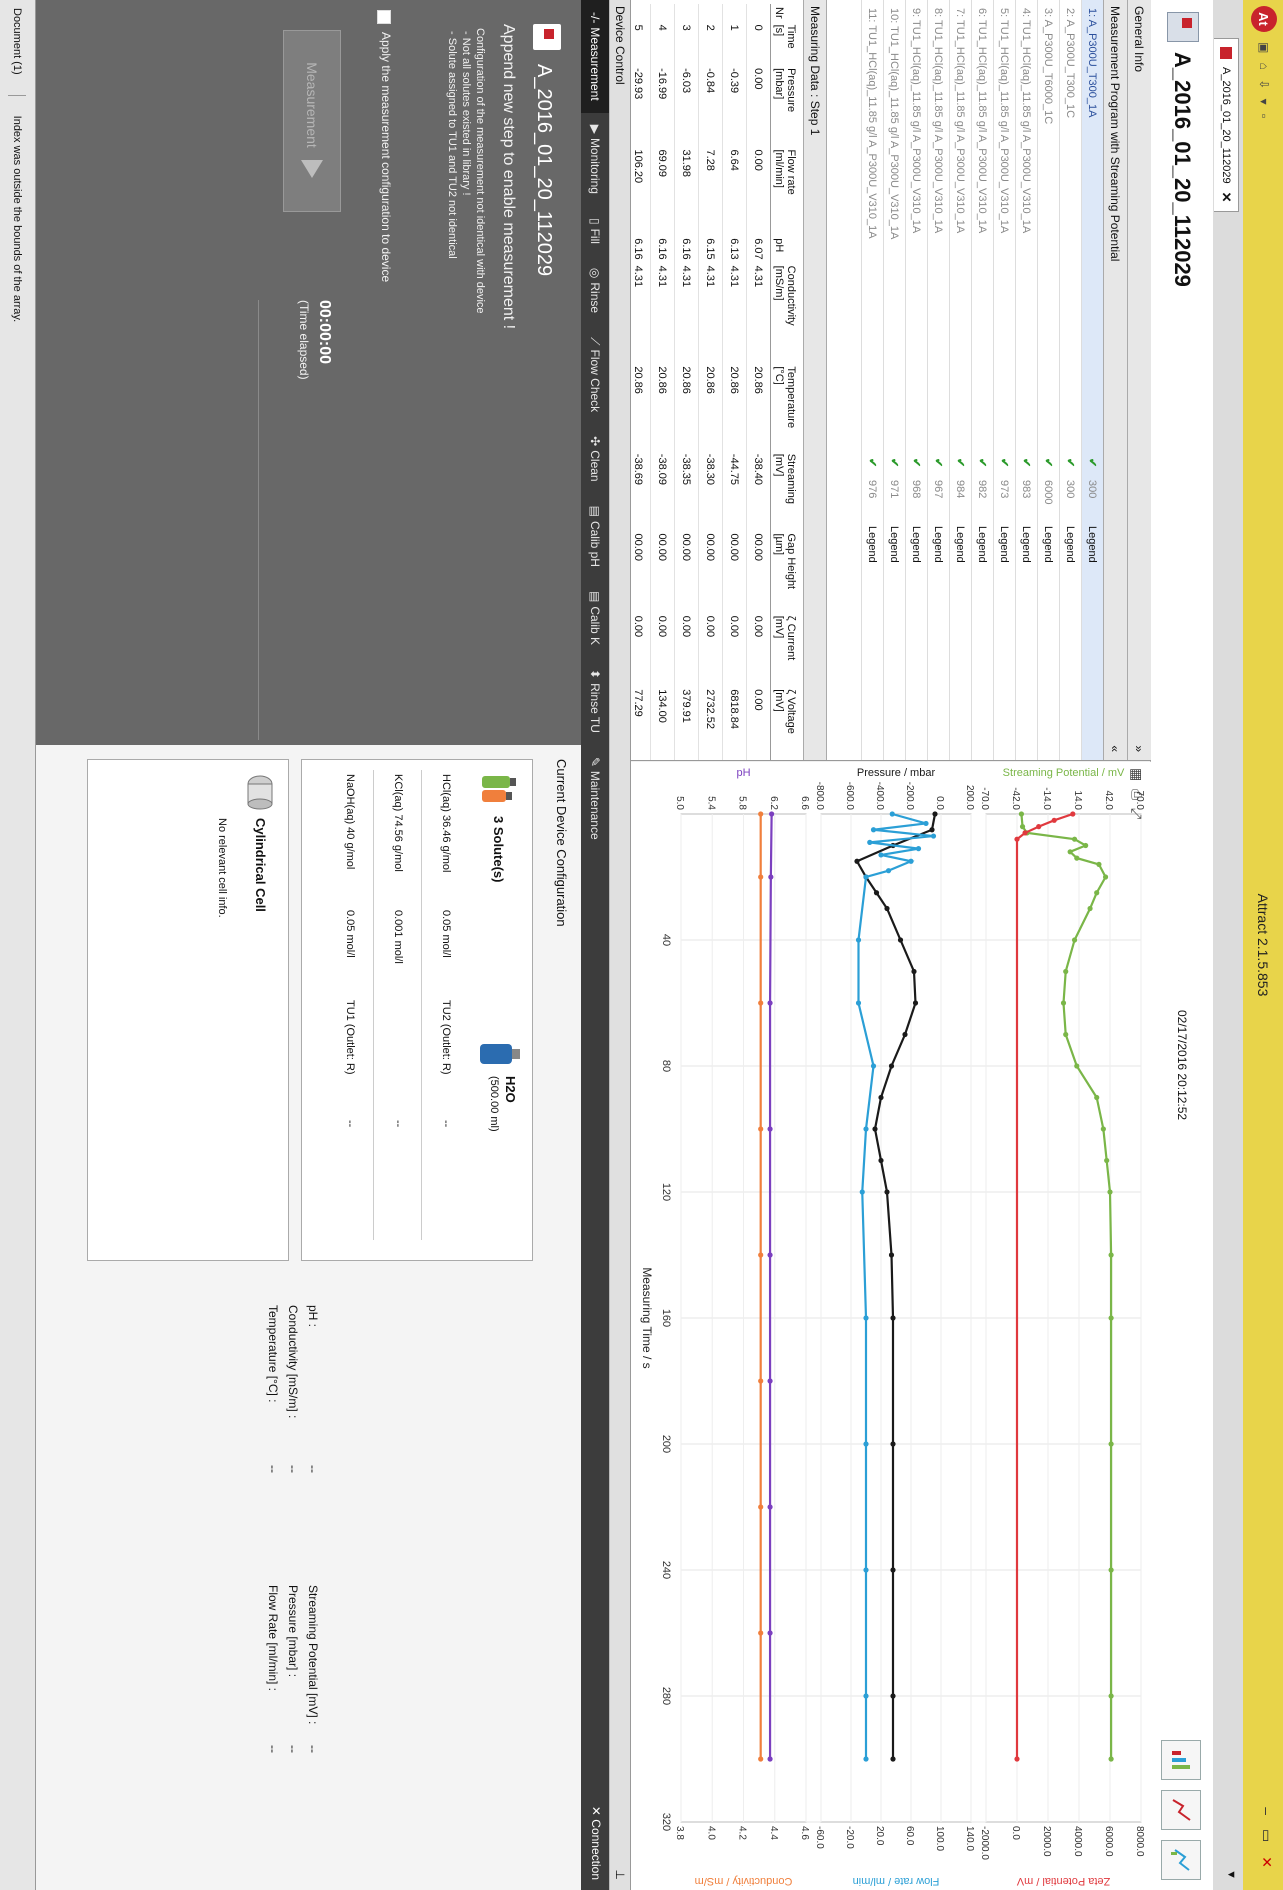  I want to click on tab-menu-icon: ▼, so click(1231, 1874).